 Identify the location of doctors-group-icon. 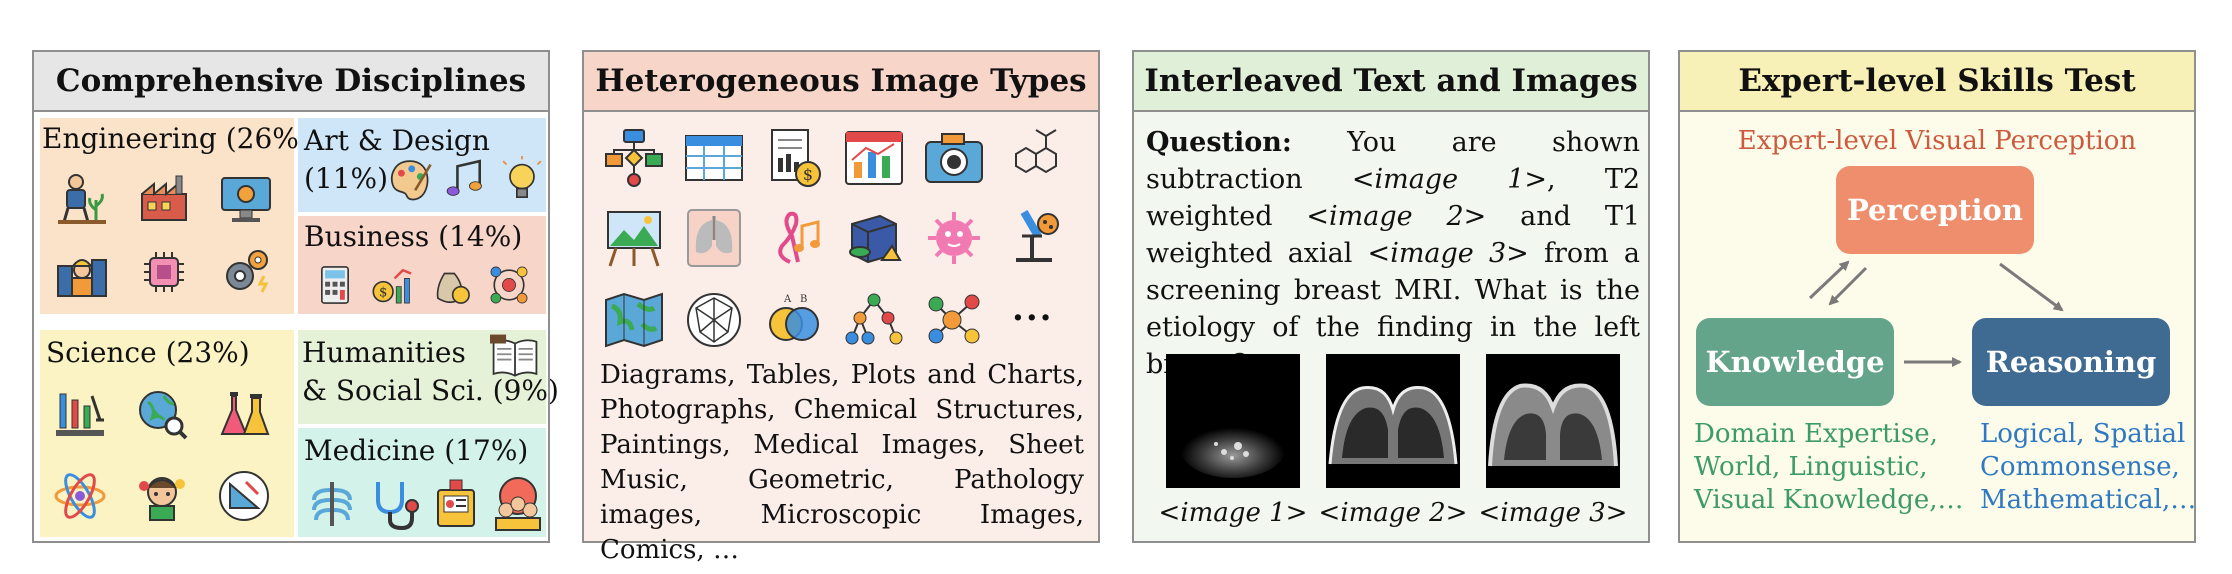
(518, 504).